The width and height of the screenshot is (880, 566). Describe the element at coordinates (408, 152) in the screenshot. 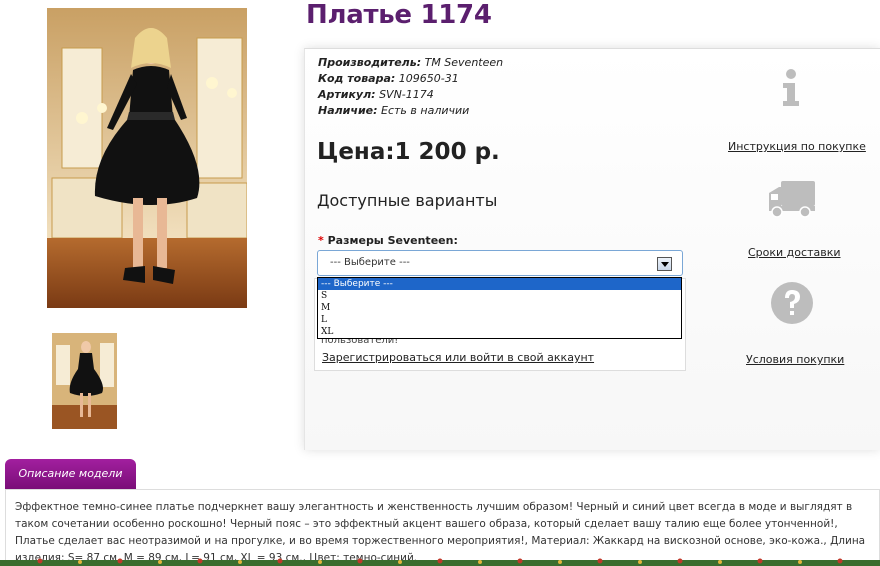

I see `product-price: Цена:1 200 р.` at that location.